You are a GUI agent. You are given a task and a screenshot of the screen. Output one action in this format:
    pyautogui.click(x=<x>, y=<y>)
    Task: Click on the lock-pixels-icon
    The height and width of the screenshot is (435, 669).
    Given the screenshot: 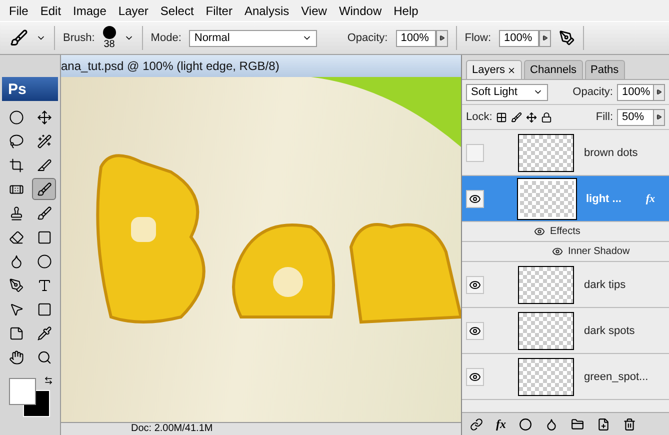 What is the action you would take?
    pyautogui.click(x=516, y=117)
    